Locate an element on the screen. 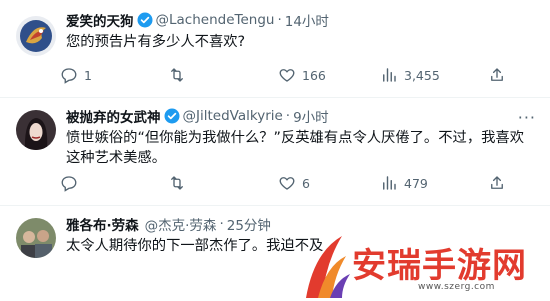 The width and height of the screenshot is (550, 301). action-bar: 6 479 is located at coordinates (295, 184).